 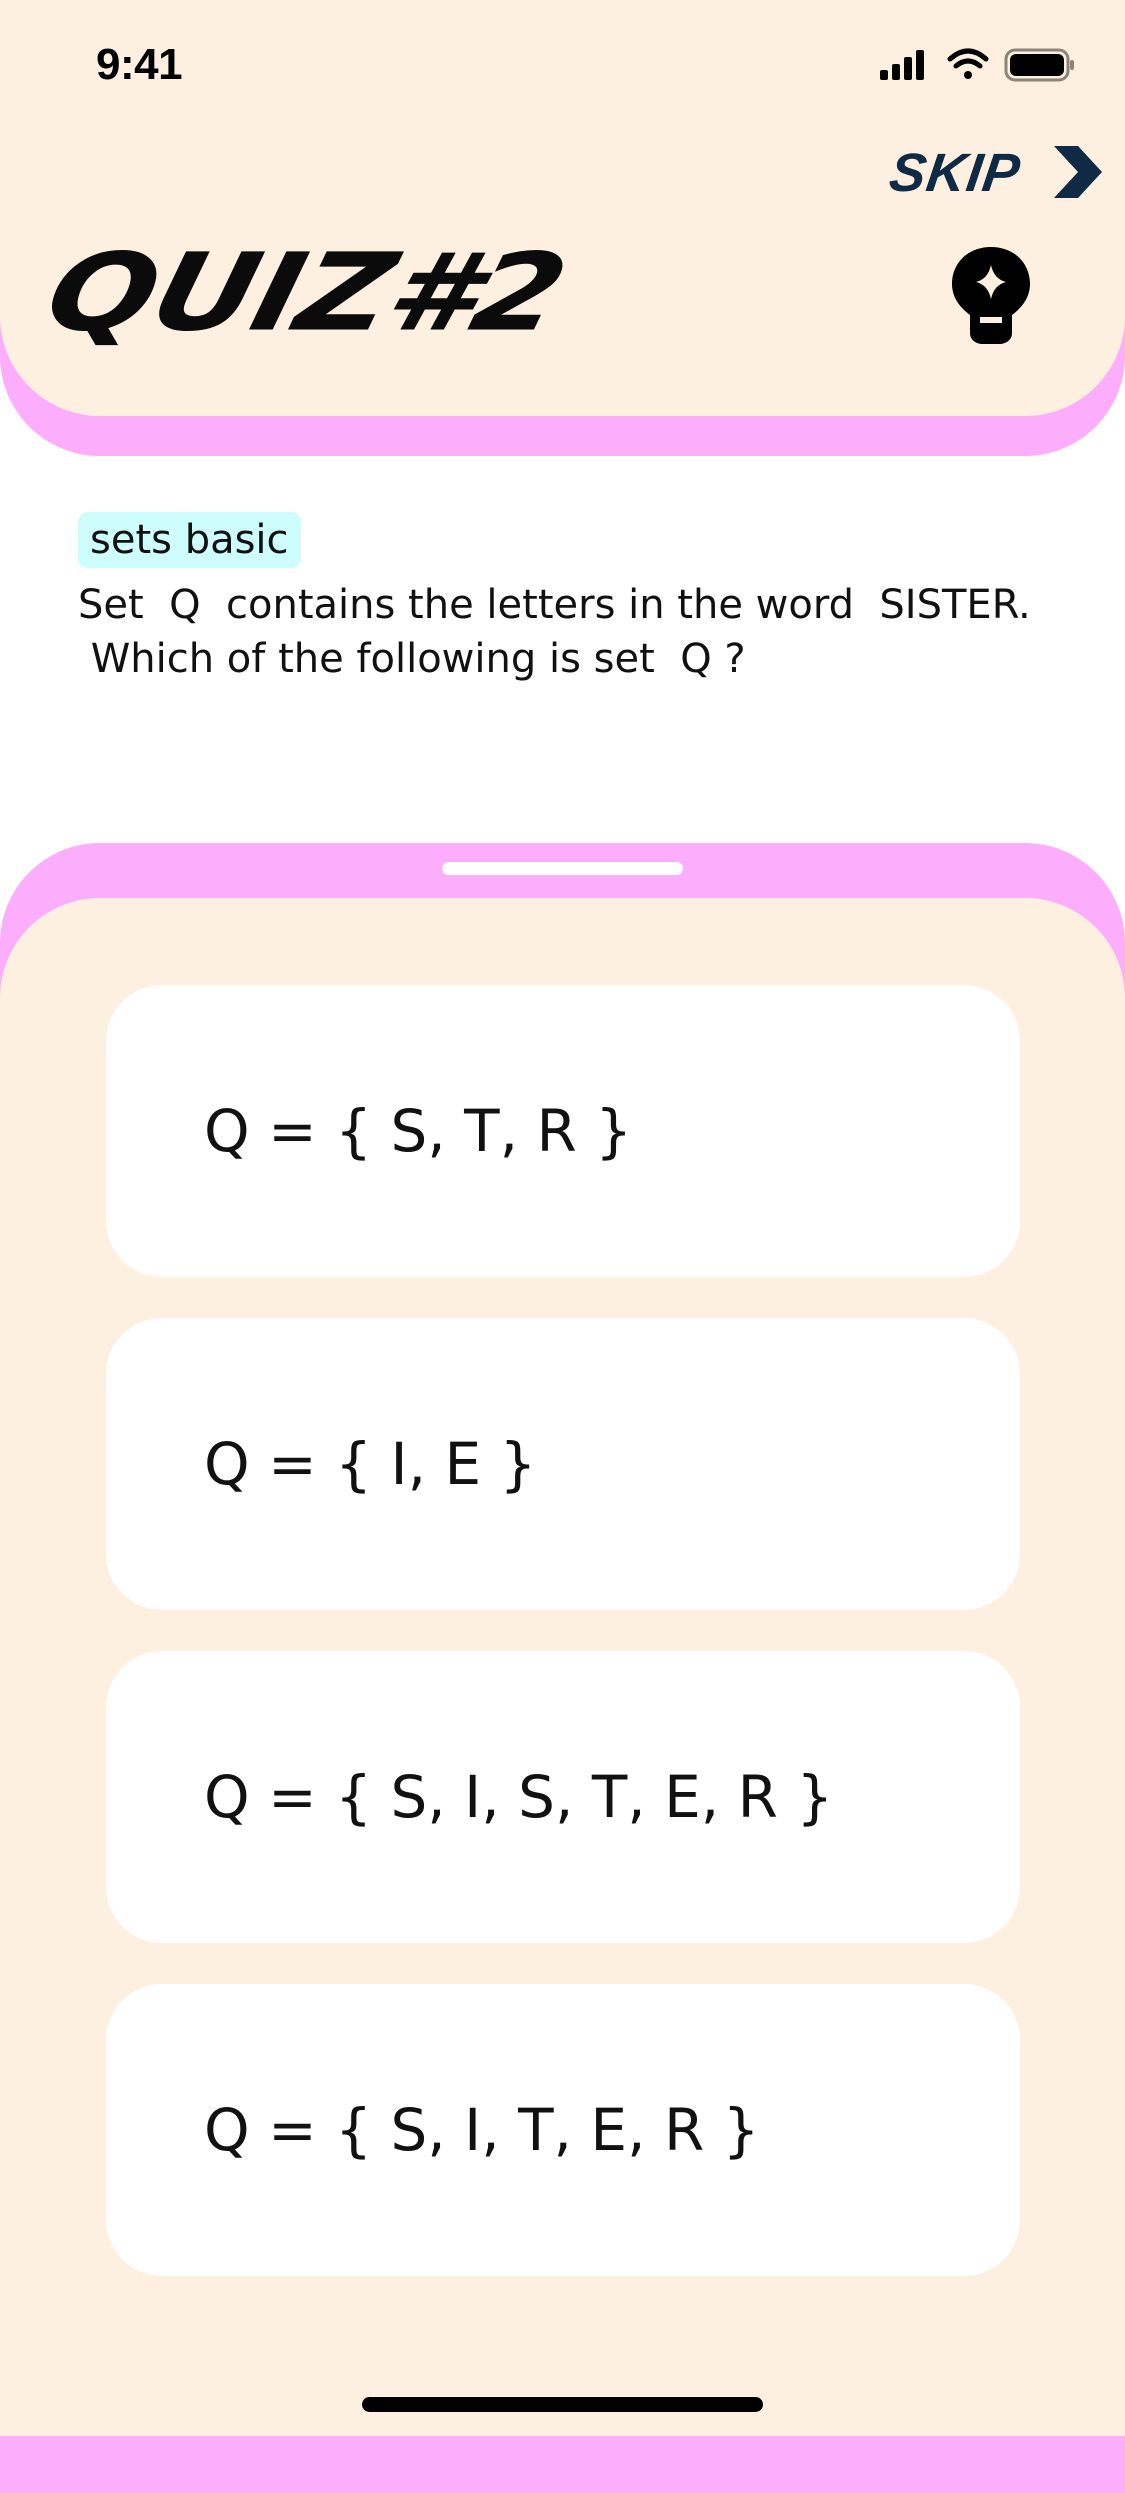 I want to click on lightbulb-sparkle-icon, so click(x=991, y=295).